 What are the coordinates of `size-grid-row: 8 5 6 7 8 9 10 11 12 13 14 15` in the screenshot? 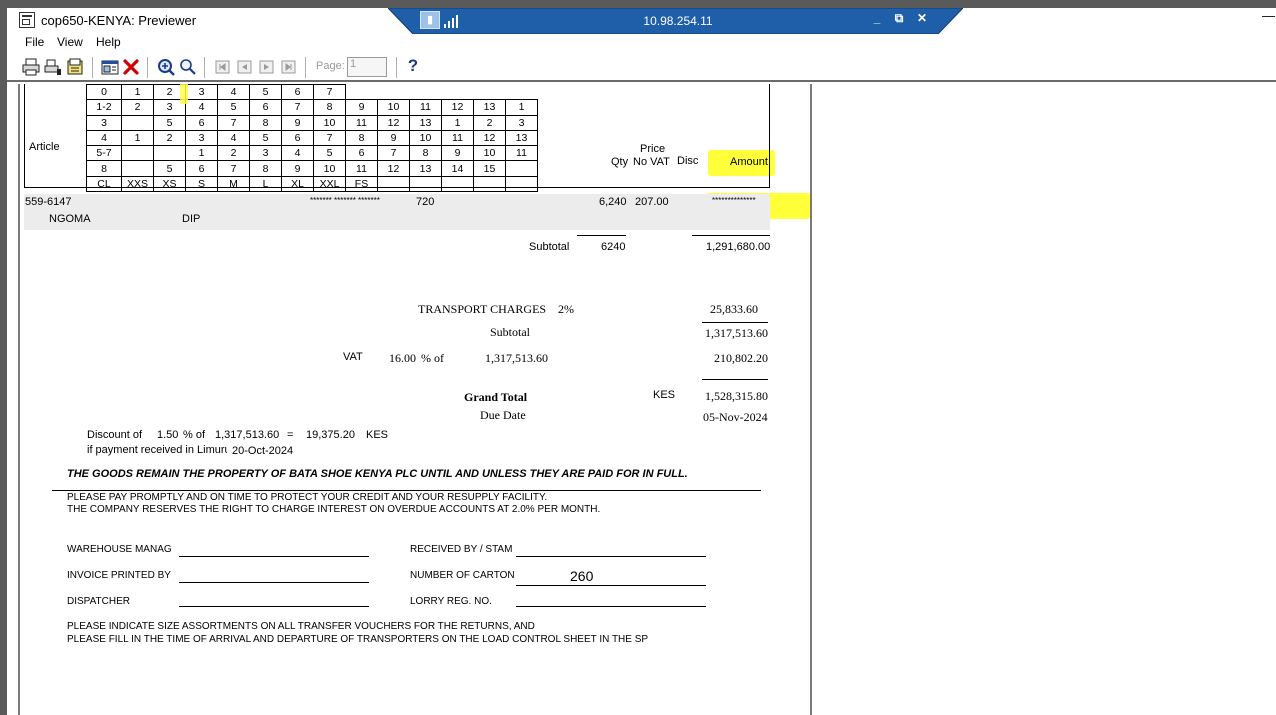 It's located at (312, 168).